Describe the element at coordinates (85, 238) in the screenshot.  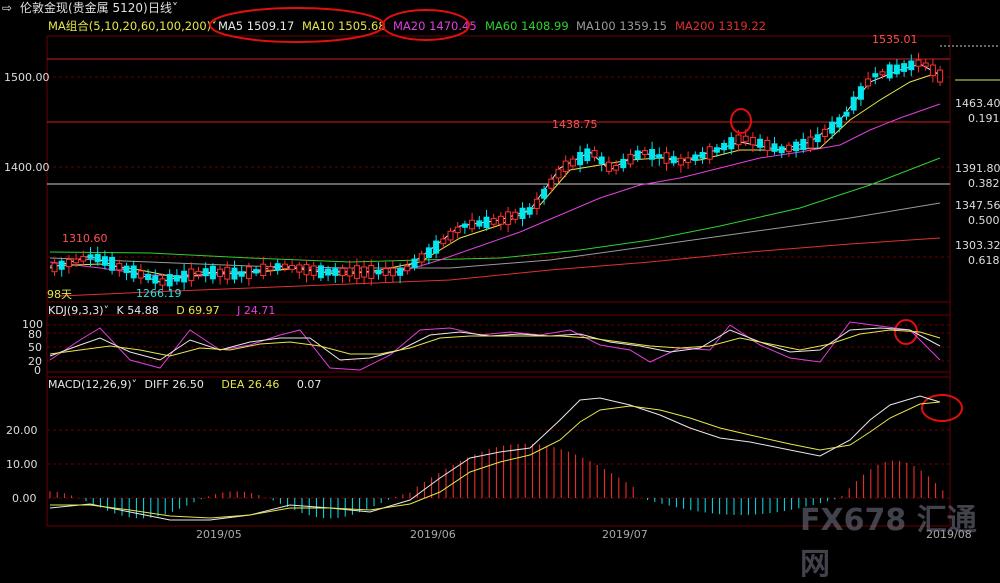
I see `annotation-left-high: 1310.60` at that location.